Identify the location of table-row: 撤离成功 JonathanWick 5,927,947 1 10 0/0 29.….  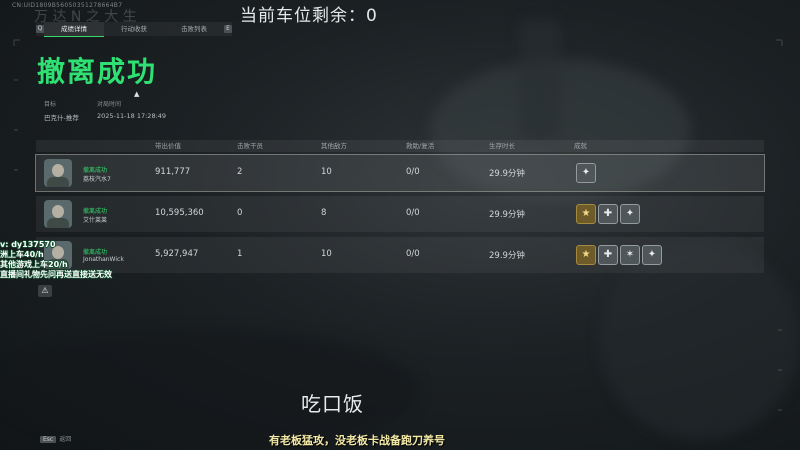
(400, 255).